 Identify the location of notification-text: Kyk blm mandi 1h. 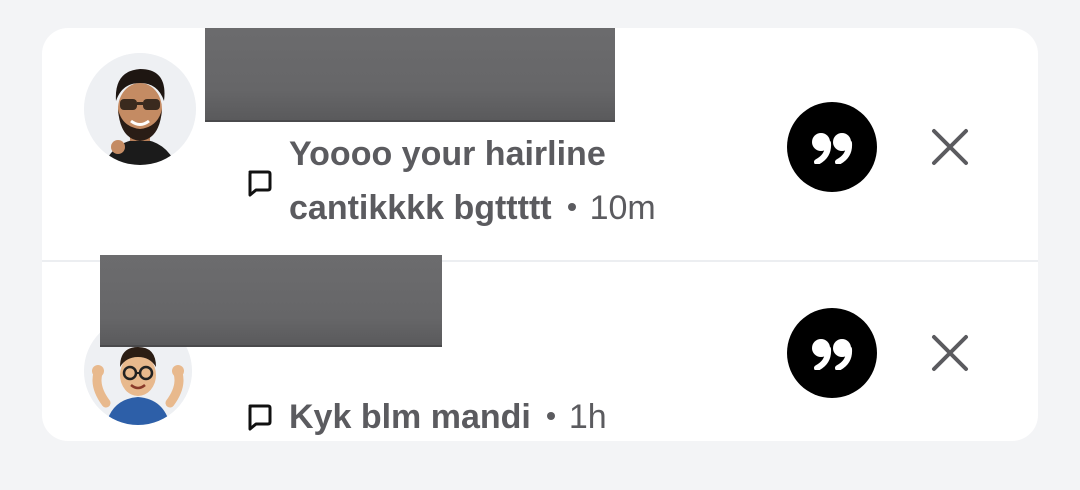
(524, 415).